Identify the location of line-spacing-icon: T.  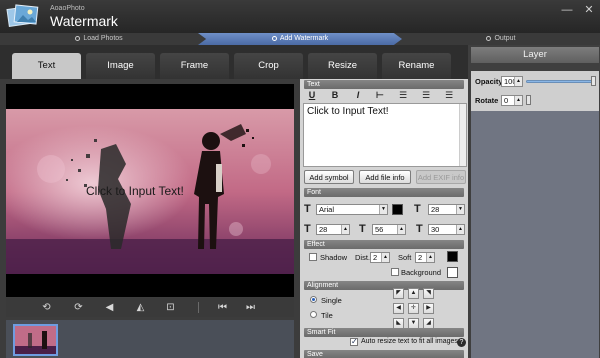
(307, 229).